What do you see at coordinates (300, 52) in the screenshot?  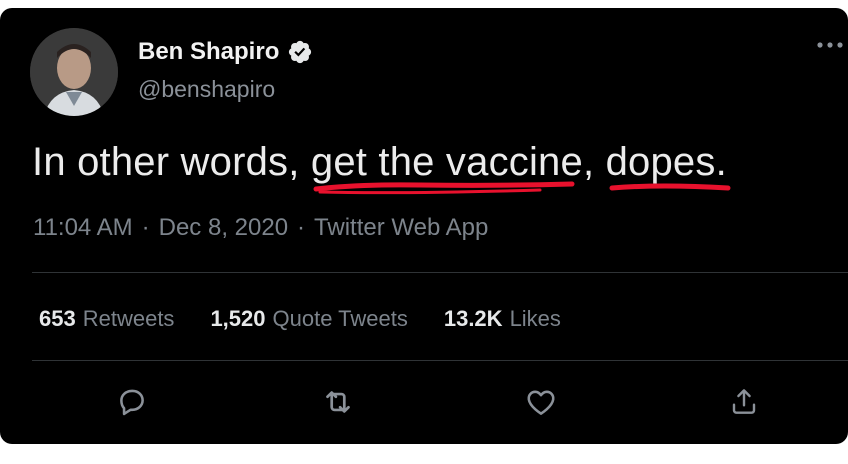 I see `verified-badge-icon` at bounding box center [300, 52].